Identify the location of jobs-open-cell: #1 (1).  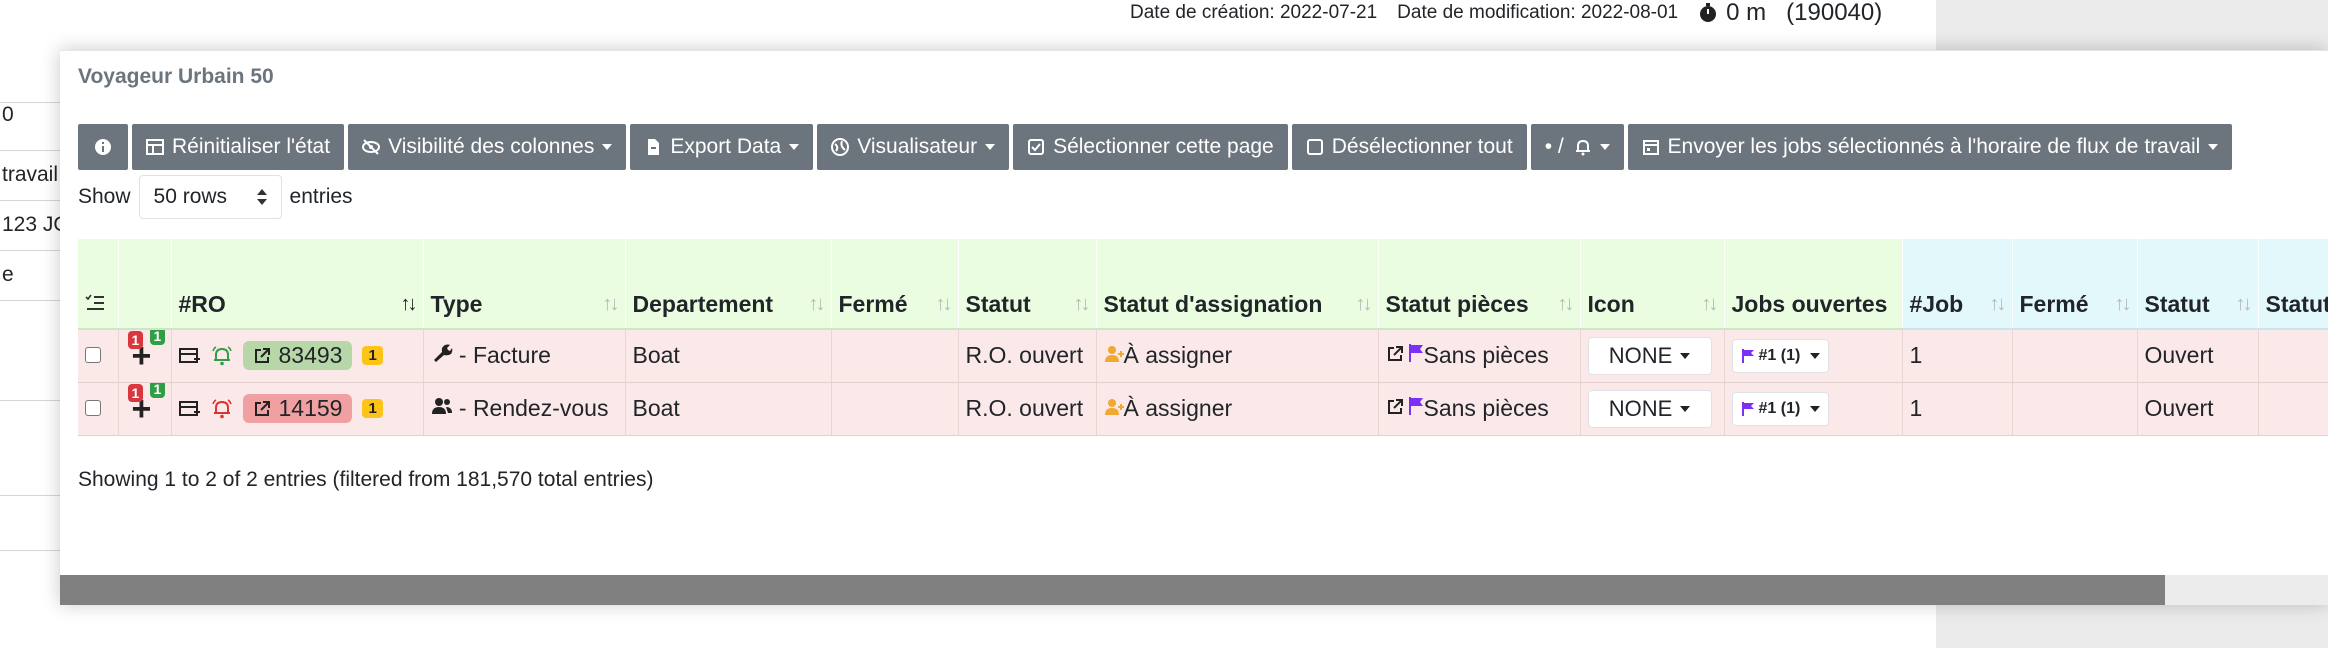
(1813, 409).